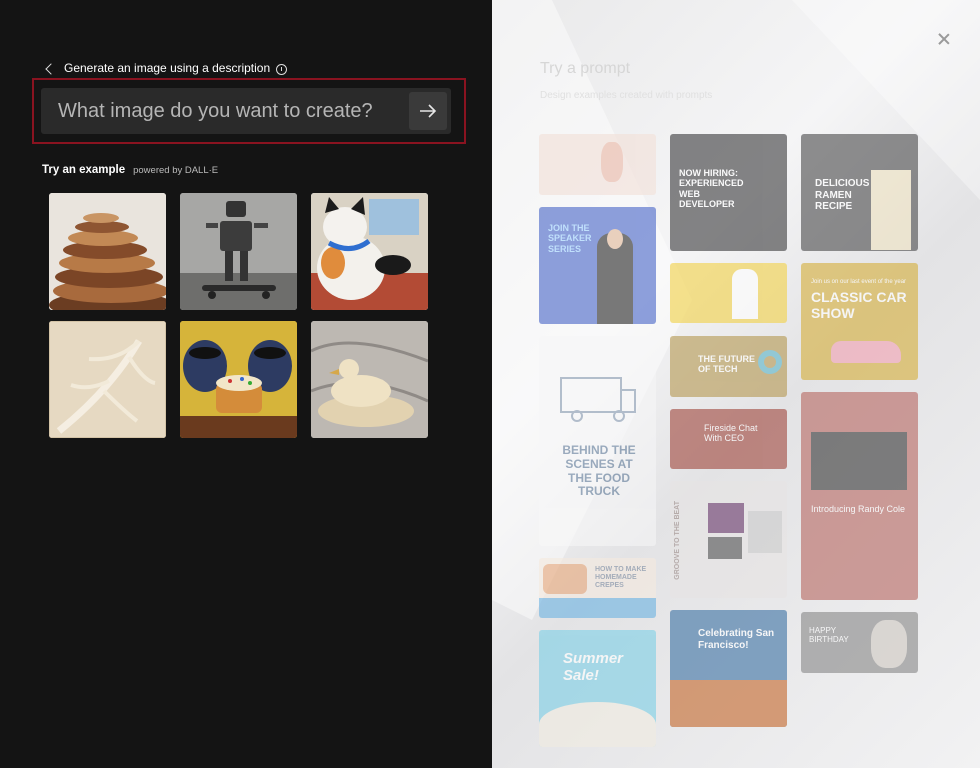  Describe the element at coordinates (859, 496) in the screenshot. I see `template-card-randy: Introducing Randy Cole` at that location.